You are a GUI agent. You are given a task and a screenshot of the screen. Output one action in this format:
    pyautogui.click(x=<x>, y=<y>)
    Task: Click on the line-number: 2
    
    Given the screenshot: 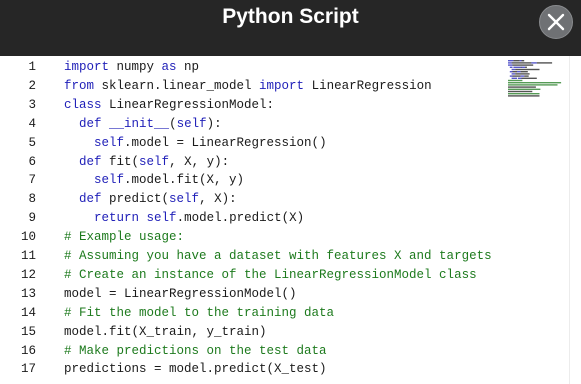 What is the action you would take?
    pyautogui.click(x=32, y=85)
    